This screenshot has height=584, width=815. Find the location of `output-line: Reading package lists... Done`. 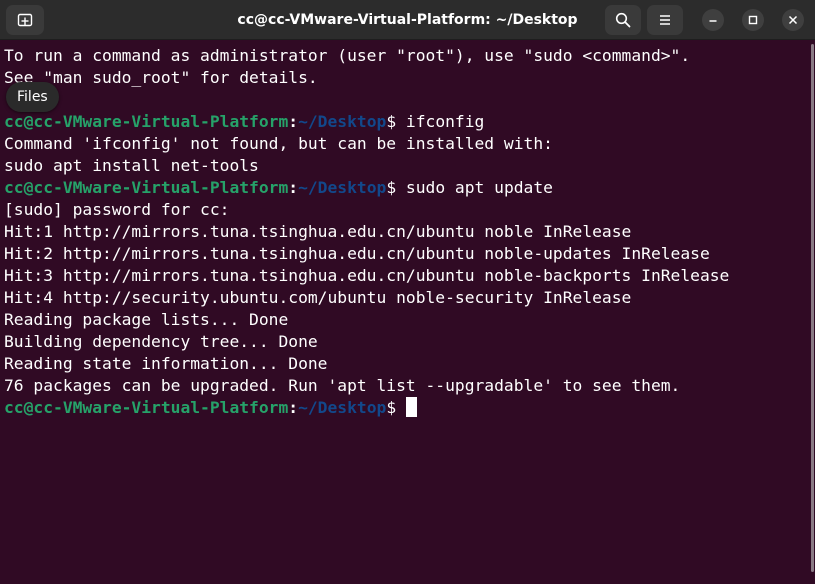

output-line: Reading package lists... Done is located at coordinates (146, 319).